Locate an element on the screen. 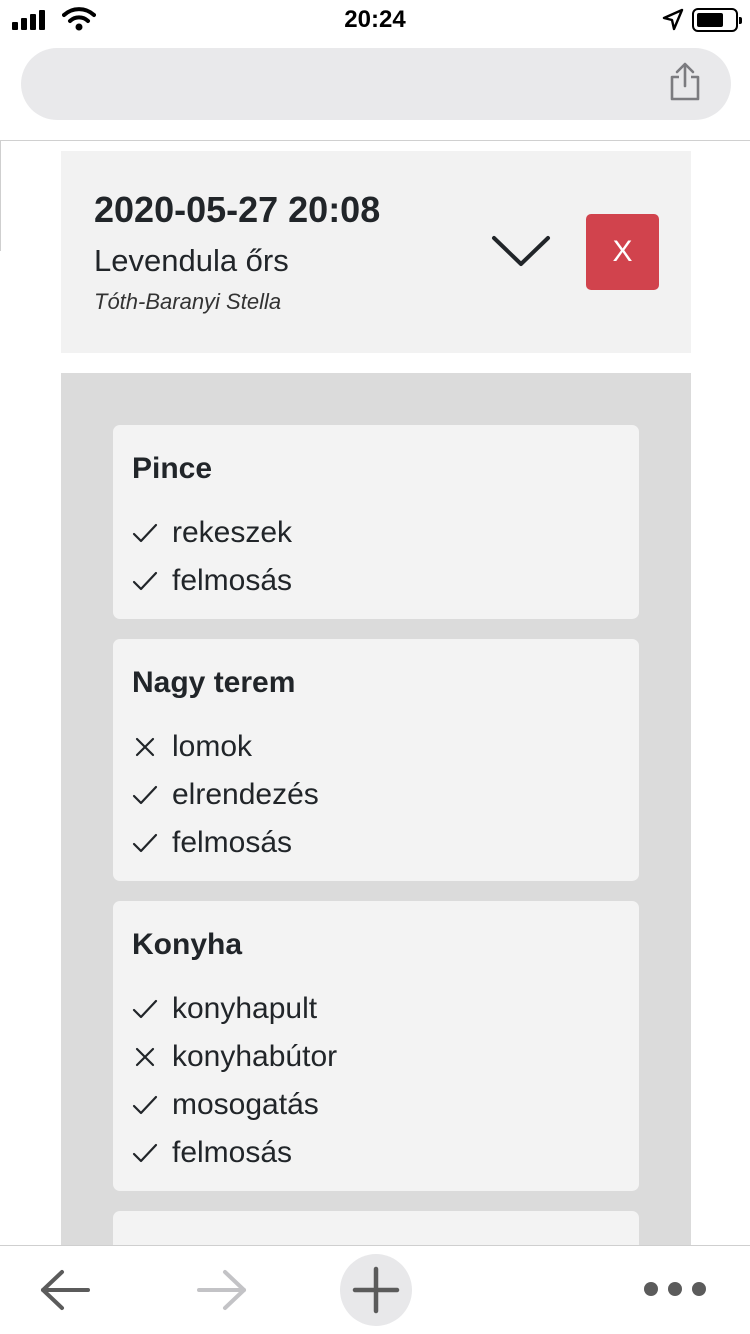  task-item: mosogatás is located at coordinates (376, 1105).